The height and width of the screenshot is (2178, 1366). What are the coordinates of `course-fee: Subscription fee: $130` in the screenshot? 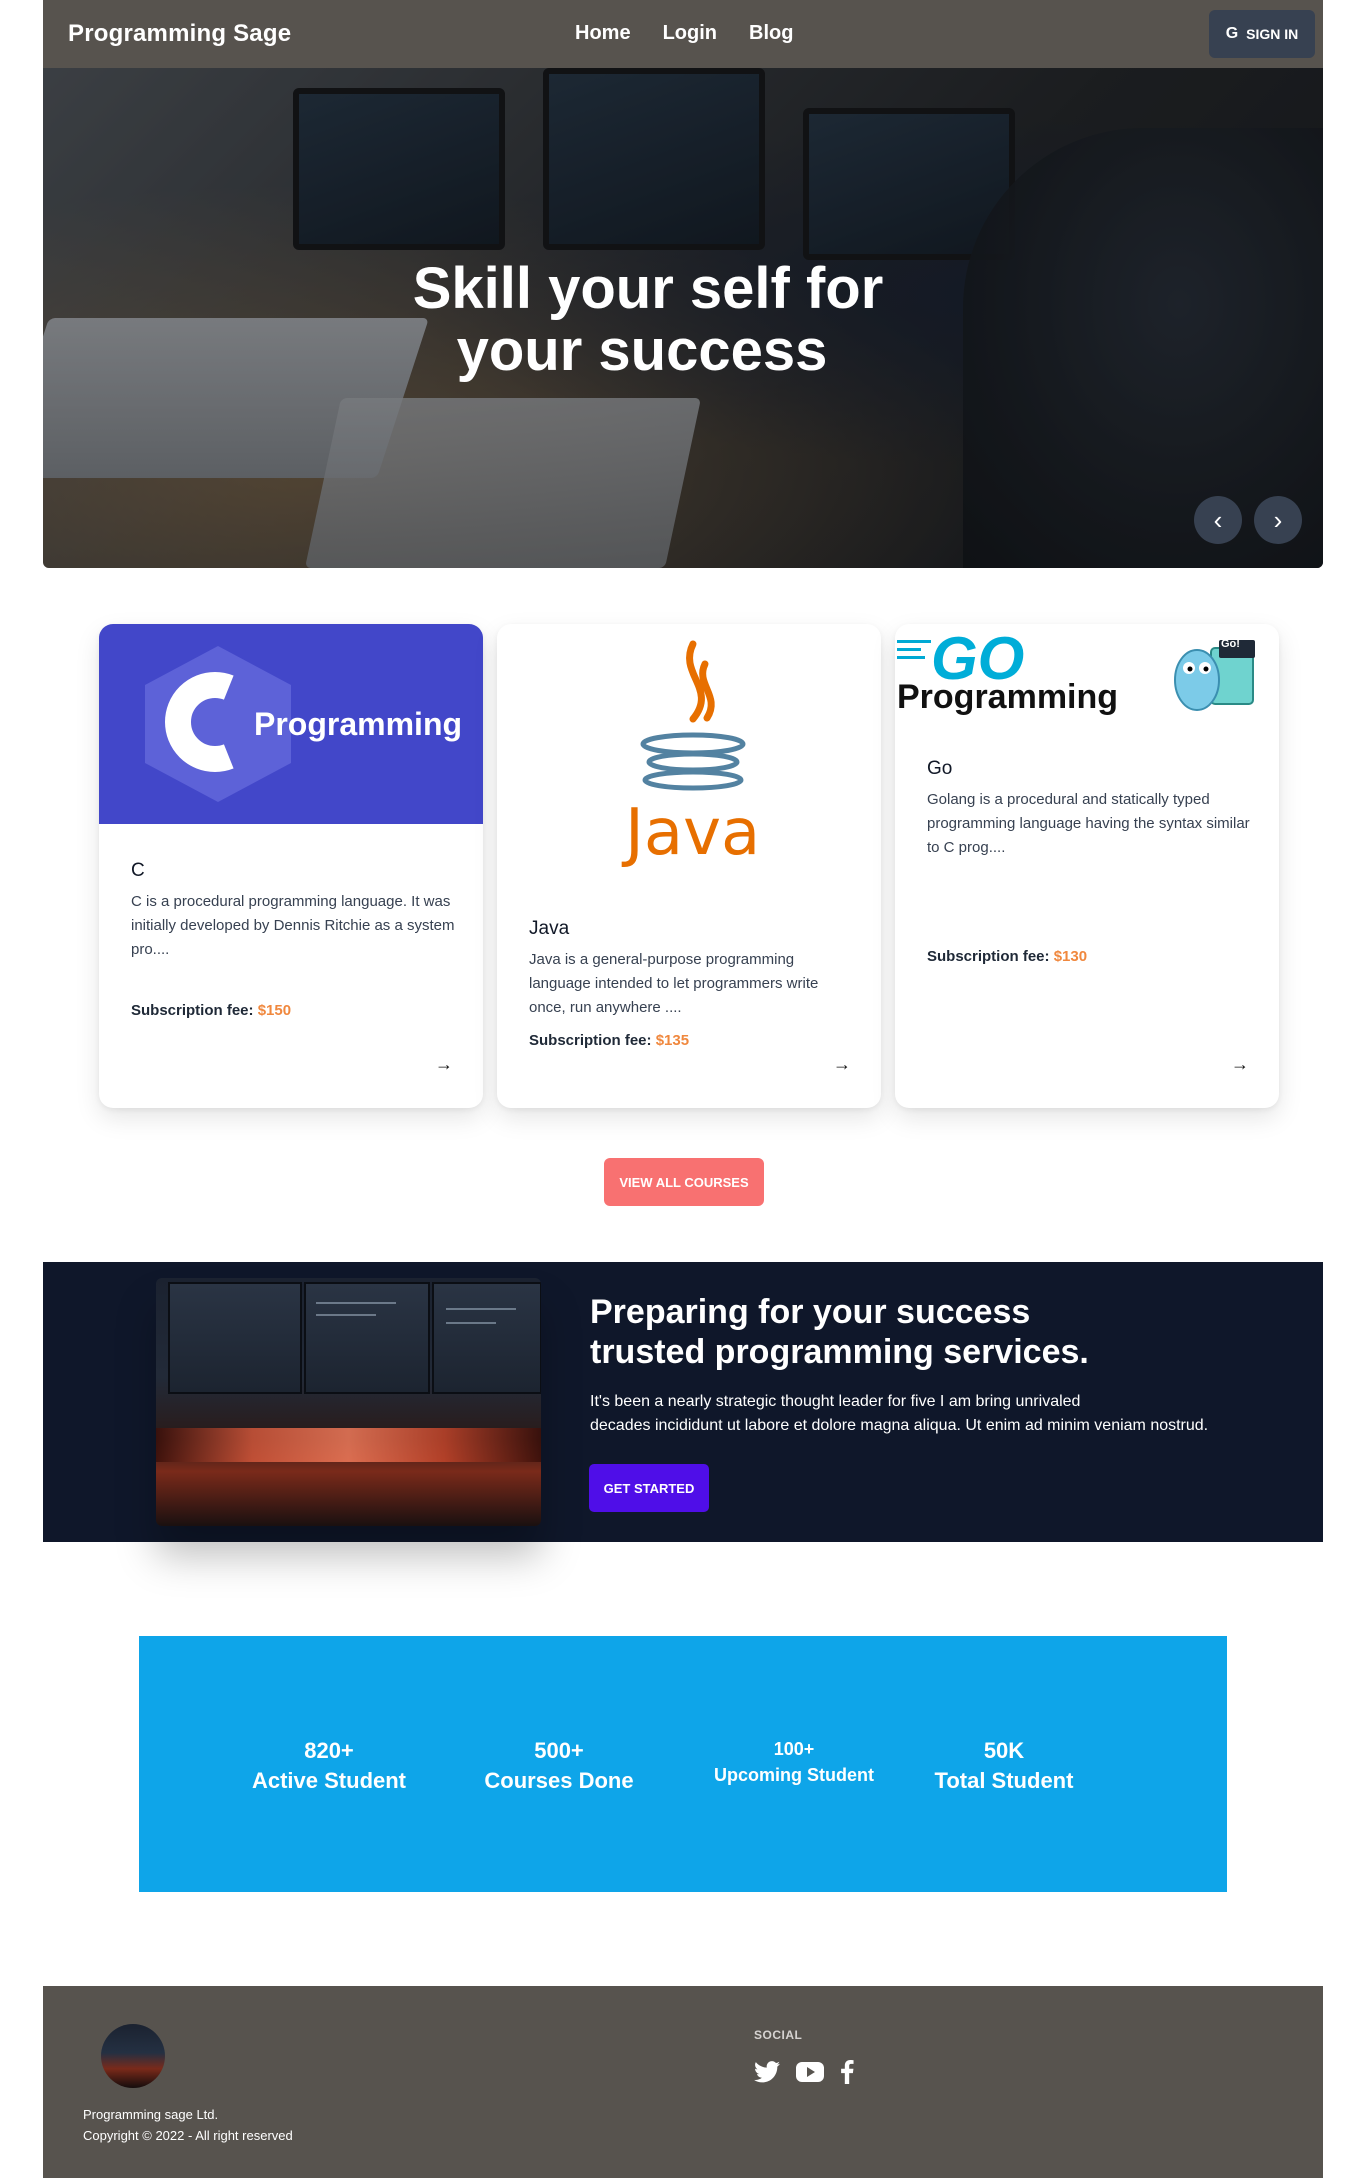 It's located at (1007, 956).